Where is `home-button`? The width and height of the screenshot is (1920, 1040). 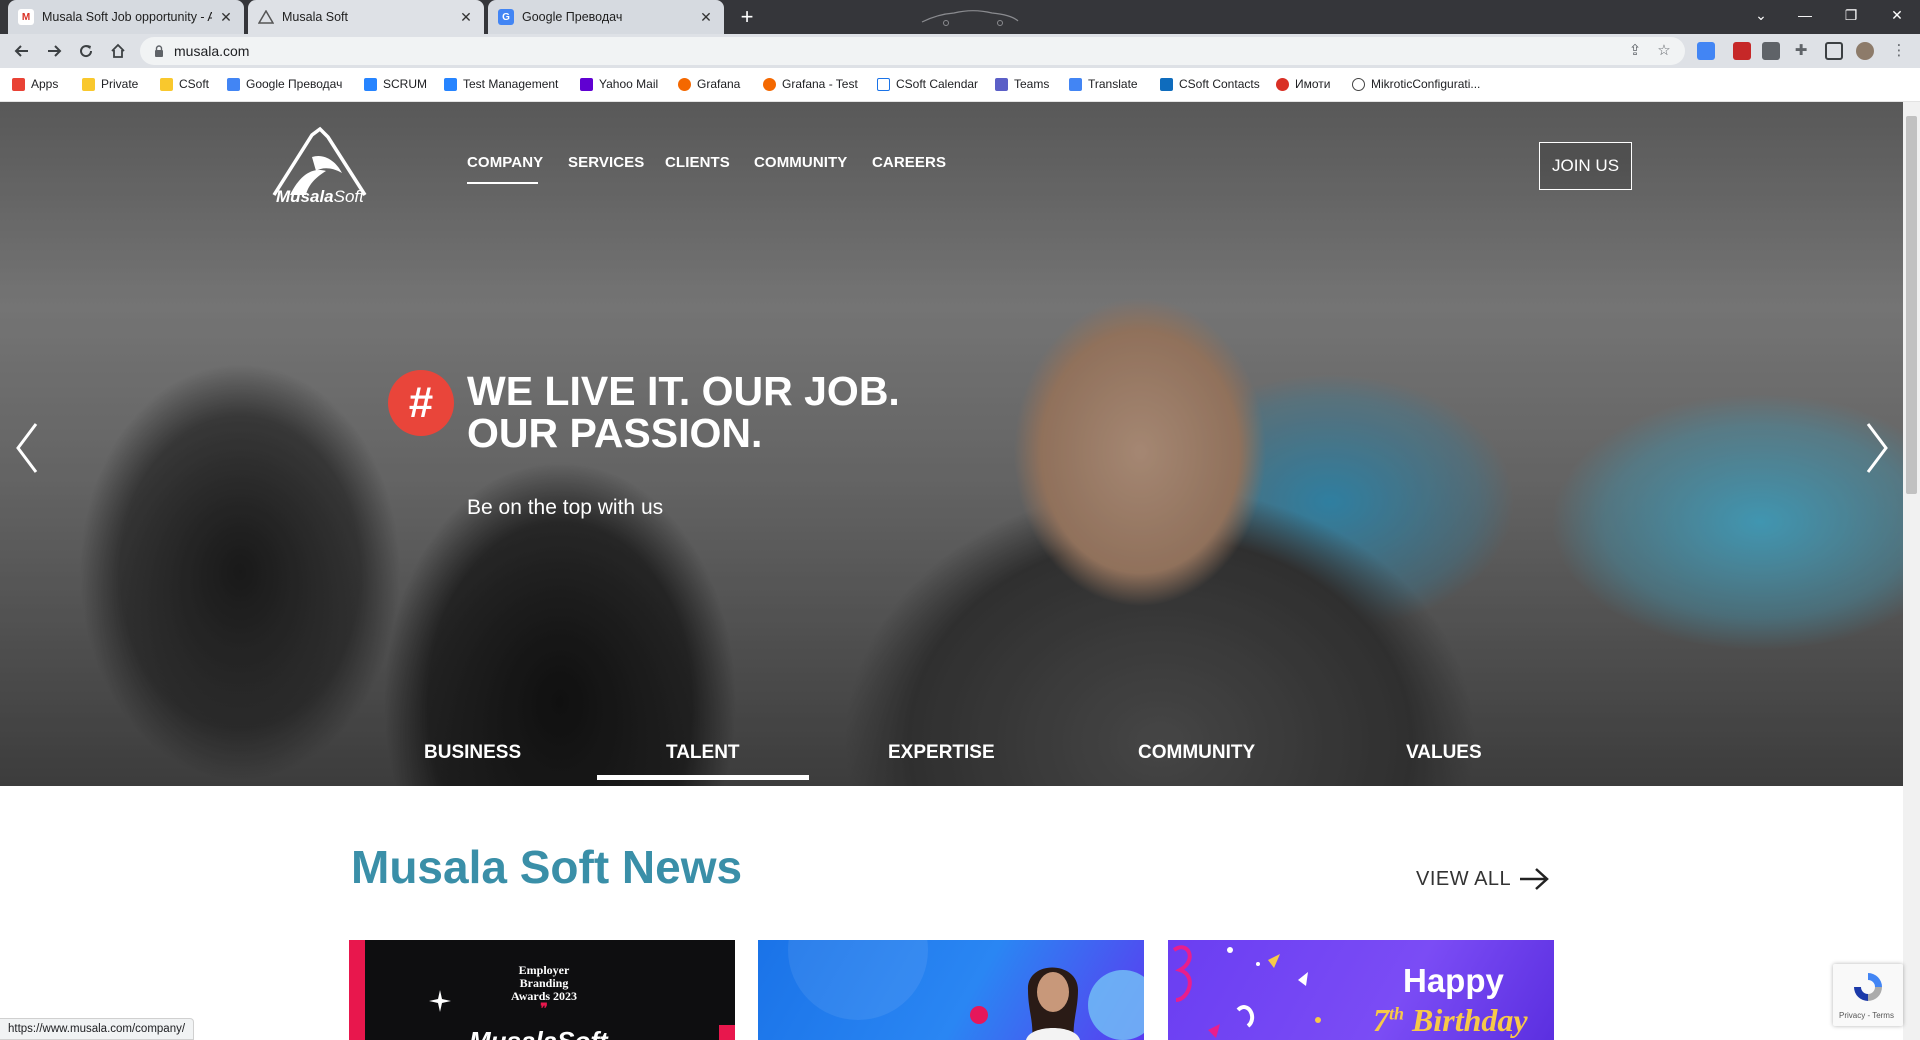 home-button is located at coordinates (118, 51).